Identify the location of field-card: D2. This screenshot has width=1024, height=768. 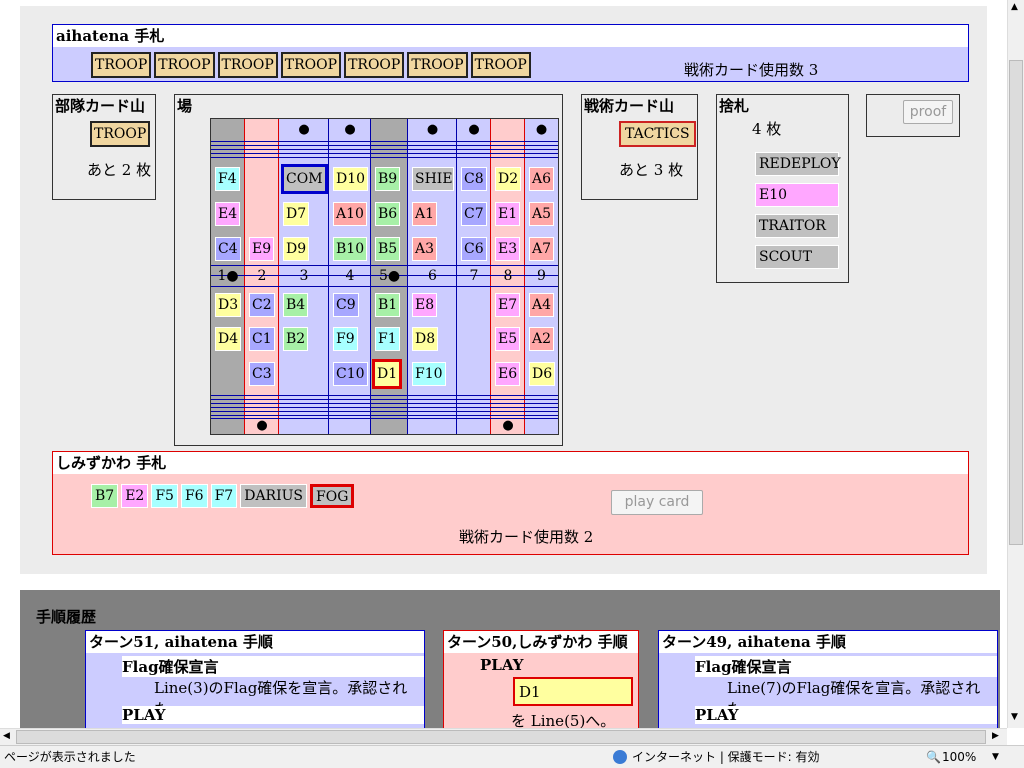
(508, 179).